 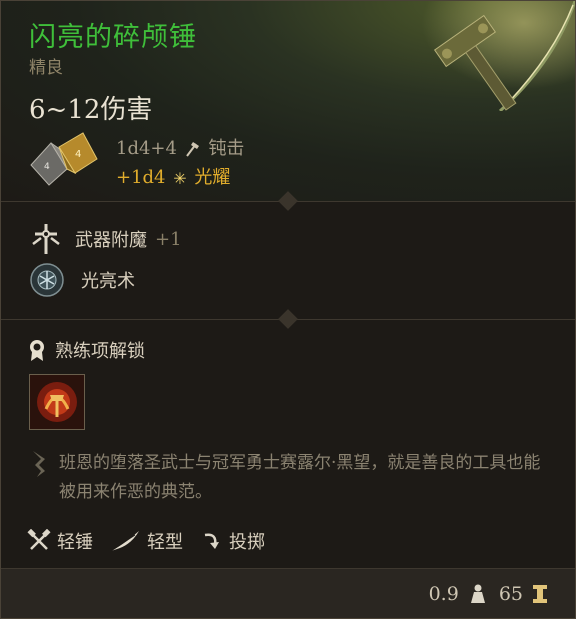 What do you see at coordinates (47, 280) in the screenshot?
I see `light-spell-icon` at bounding box center [47, 280].